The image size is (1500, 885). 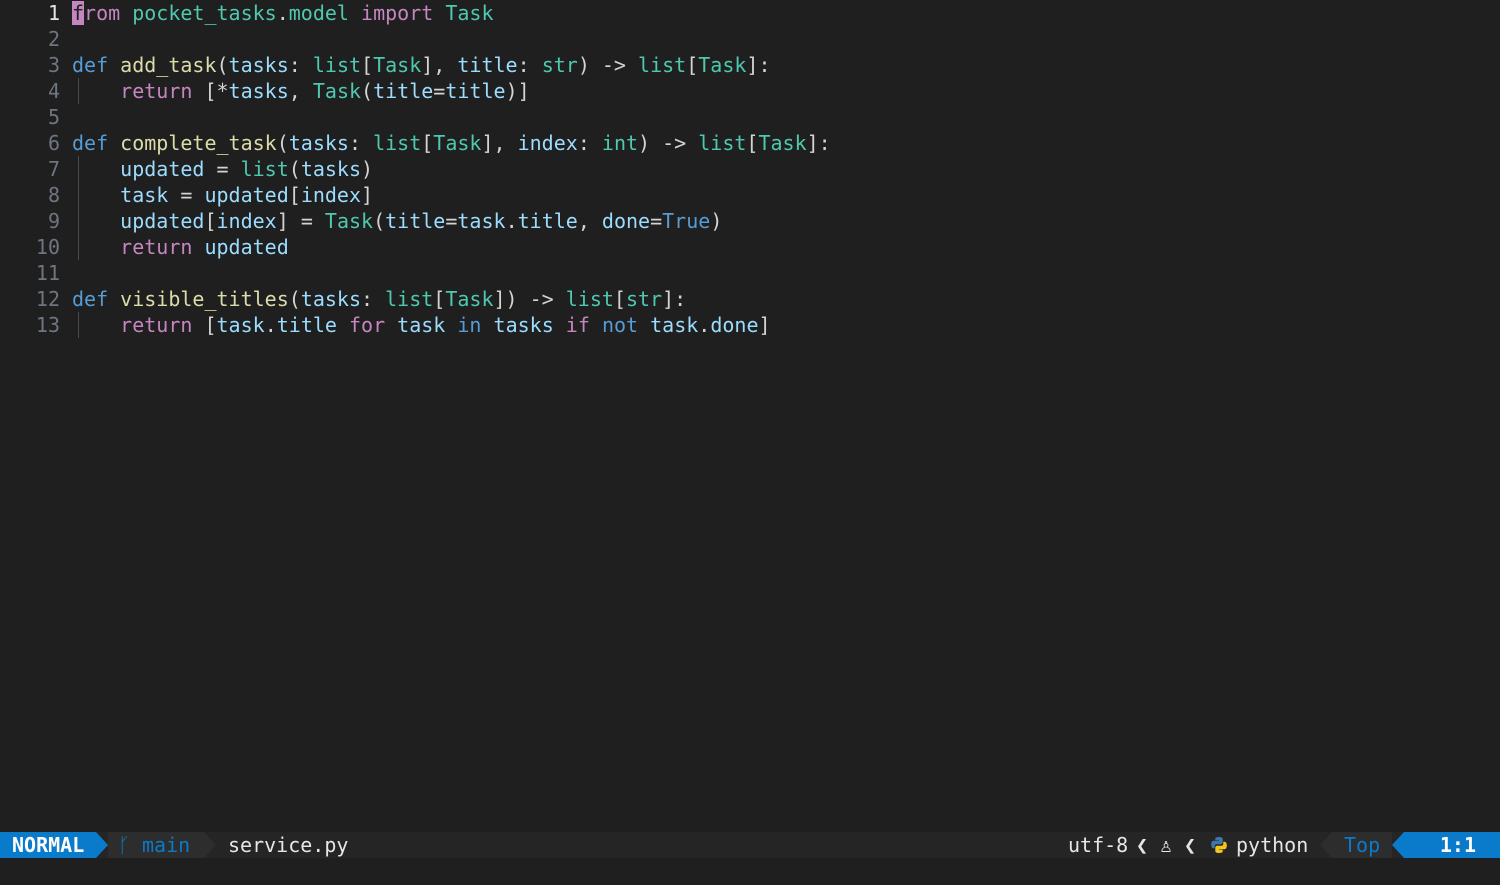 I want to click on scroll-percent: Top, so click(x=1362, y=845).